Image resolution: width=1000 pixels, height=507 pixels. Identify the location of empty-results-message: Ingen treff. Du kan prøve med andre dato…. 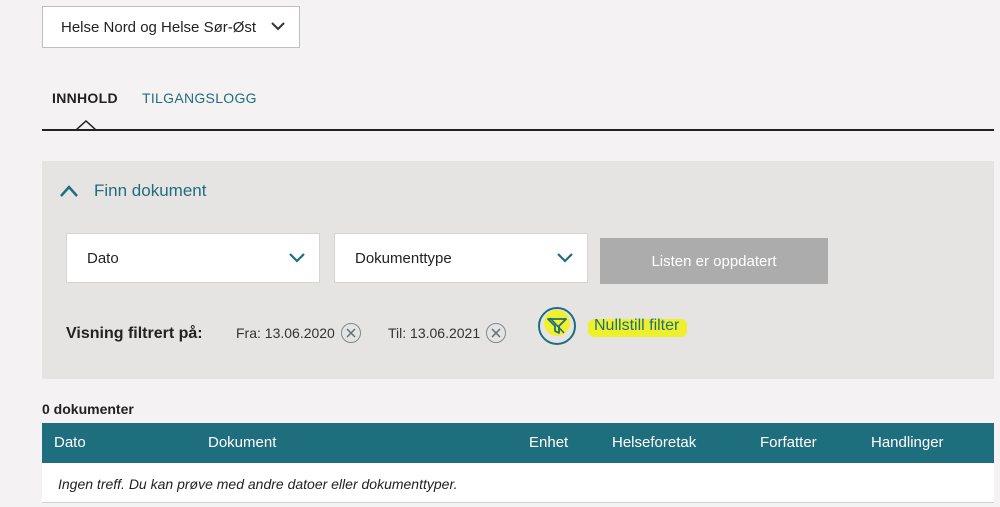
(258, 484).